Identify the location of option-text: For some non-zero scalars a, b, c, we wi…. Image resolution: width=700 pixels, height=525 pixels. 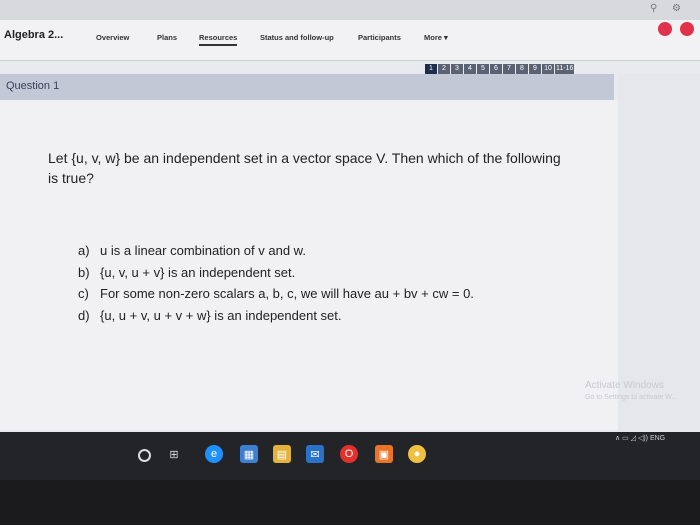
(287, 293).